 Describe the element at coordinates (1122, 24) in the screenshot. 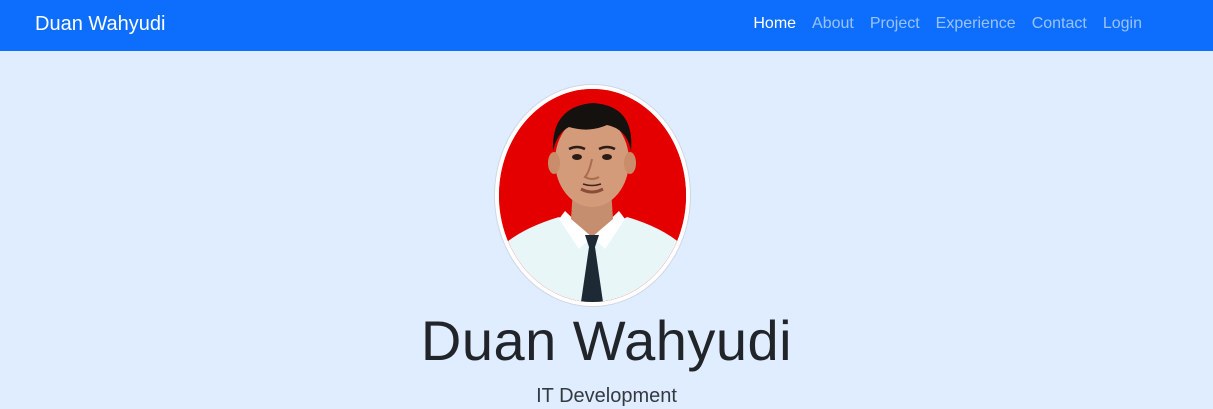

I see `nav-login: Login` at that location.